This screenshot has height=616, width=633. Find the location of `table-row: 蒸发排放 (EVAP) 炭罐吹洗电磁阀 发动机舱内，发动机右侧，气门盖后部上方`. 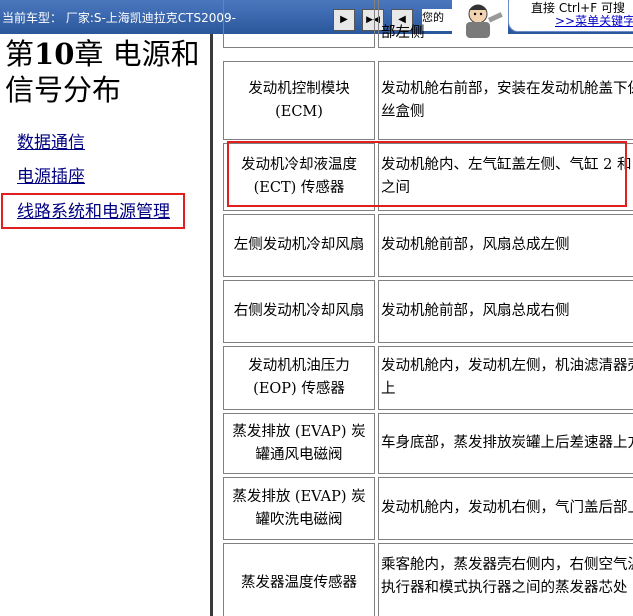

table-row: 蒸发排放 (EVAP) 炭罐吹洗电磁阀 发动机舱内，发动机右侧，气门盖后部上方 is located at coordinates (427, 508).